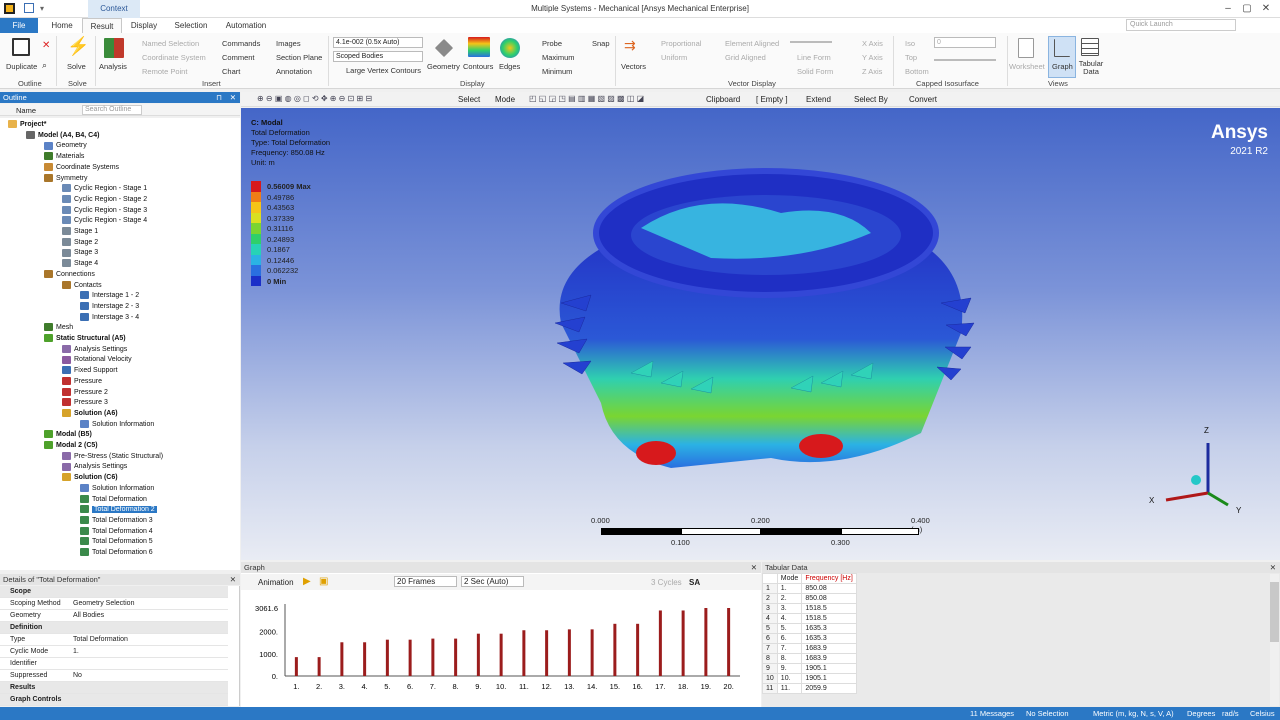 This screenshot has width=1280, height=720. What do you see at coordinates (1181, 25) in the screenshot?
I see `quick-launch-input: Quick Launch` at bounding box center [1181, 25].